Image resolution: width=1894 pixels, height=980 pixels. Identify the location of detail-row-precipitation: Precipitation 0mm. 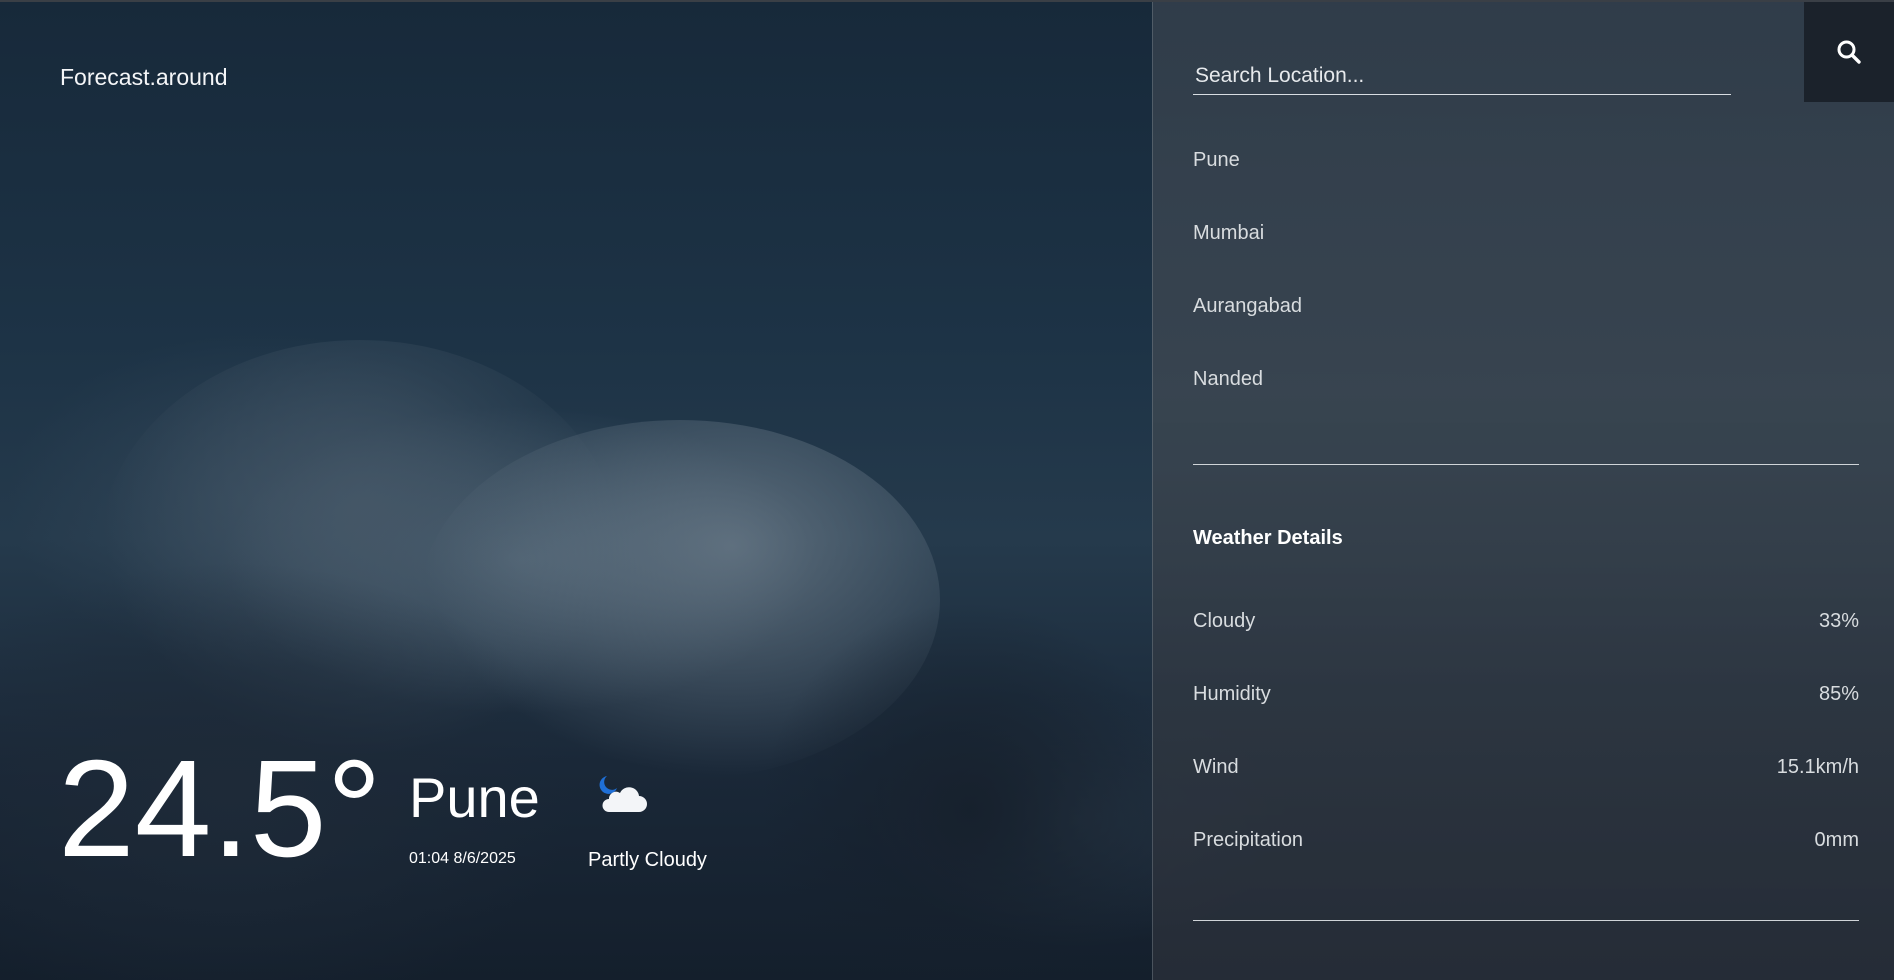
(1526, 840).